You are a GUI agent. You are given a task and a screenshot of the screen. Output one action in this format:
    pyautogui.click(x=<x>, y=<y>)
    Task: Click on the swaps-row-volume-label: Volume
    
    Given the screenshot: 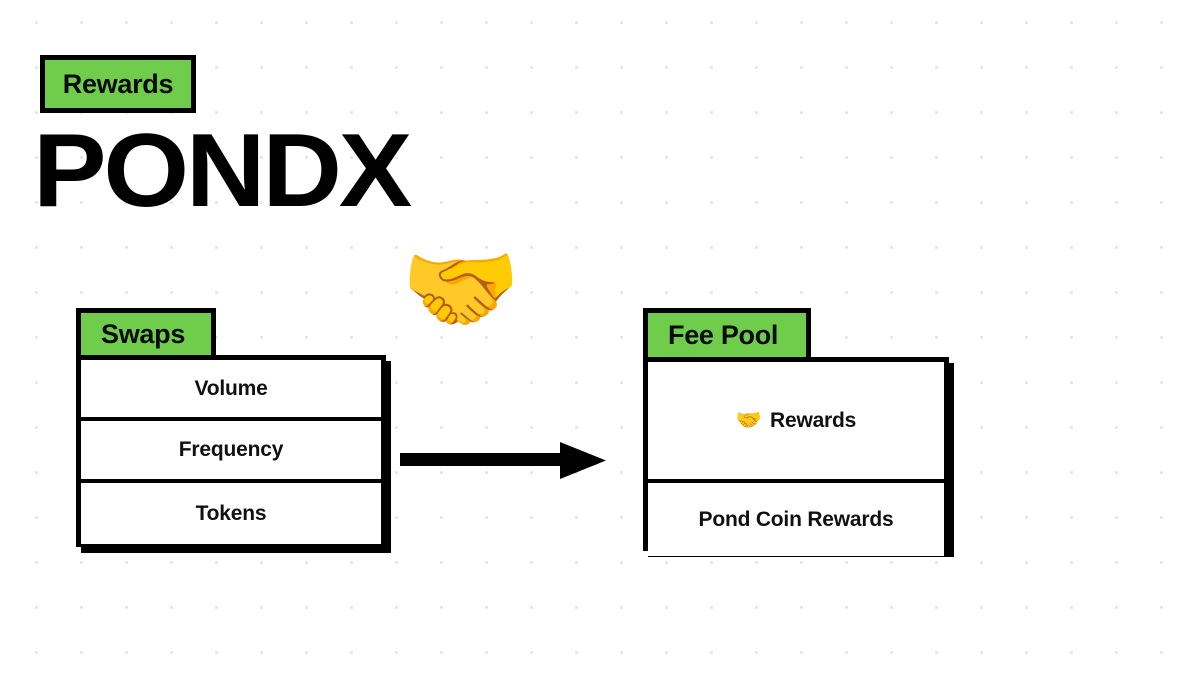 What is the action you would take?
    pyautogui.click(x=231, y=389)
    